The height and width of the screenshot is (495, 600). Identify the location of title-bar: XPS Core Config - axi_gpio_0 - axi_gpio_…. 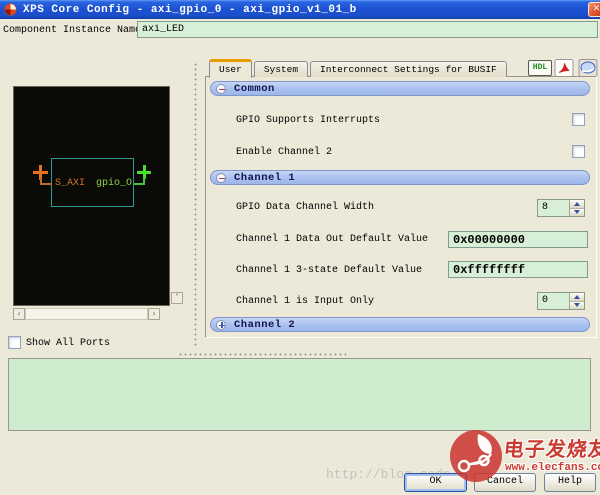
(300, 9).